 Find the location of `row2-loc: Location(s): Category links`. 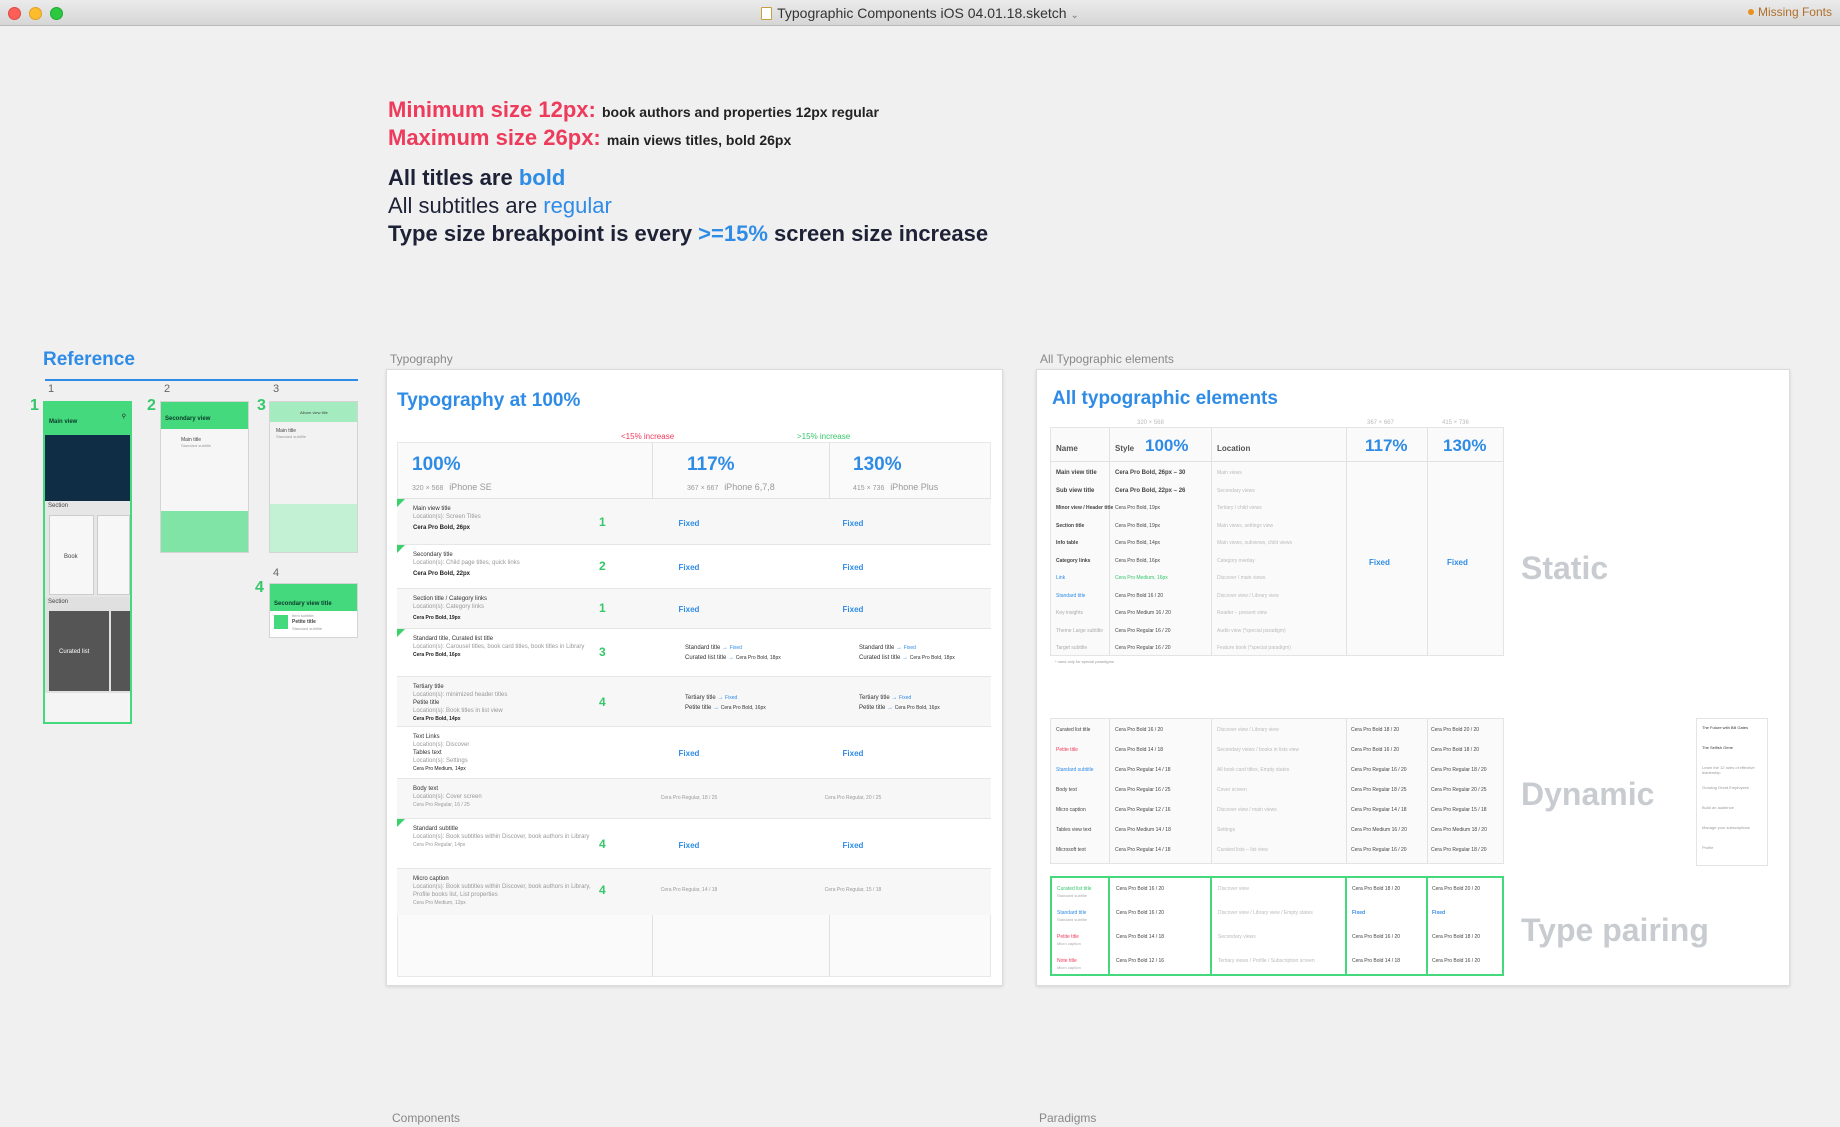

row2-loc: Location(s): Category links is located at coordinates (449, 607).